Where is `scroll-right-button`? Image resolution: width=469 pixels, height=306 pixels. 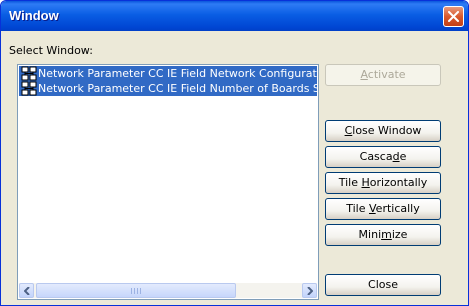
scroll-right-button is located at coordinates (309, 290).